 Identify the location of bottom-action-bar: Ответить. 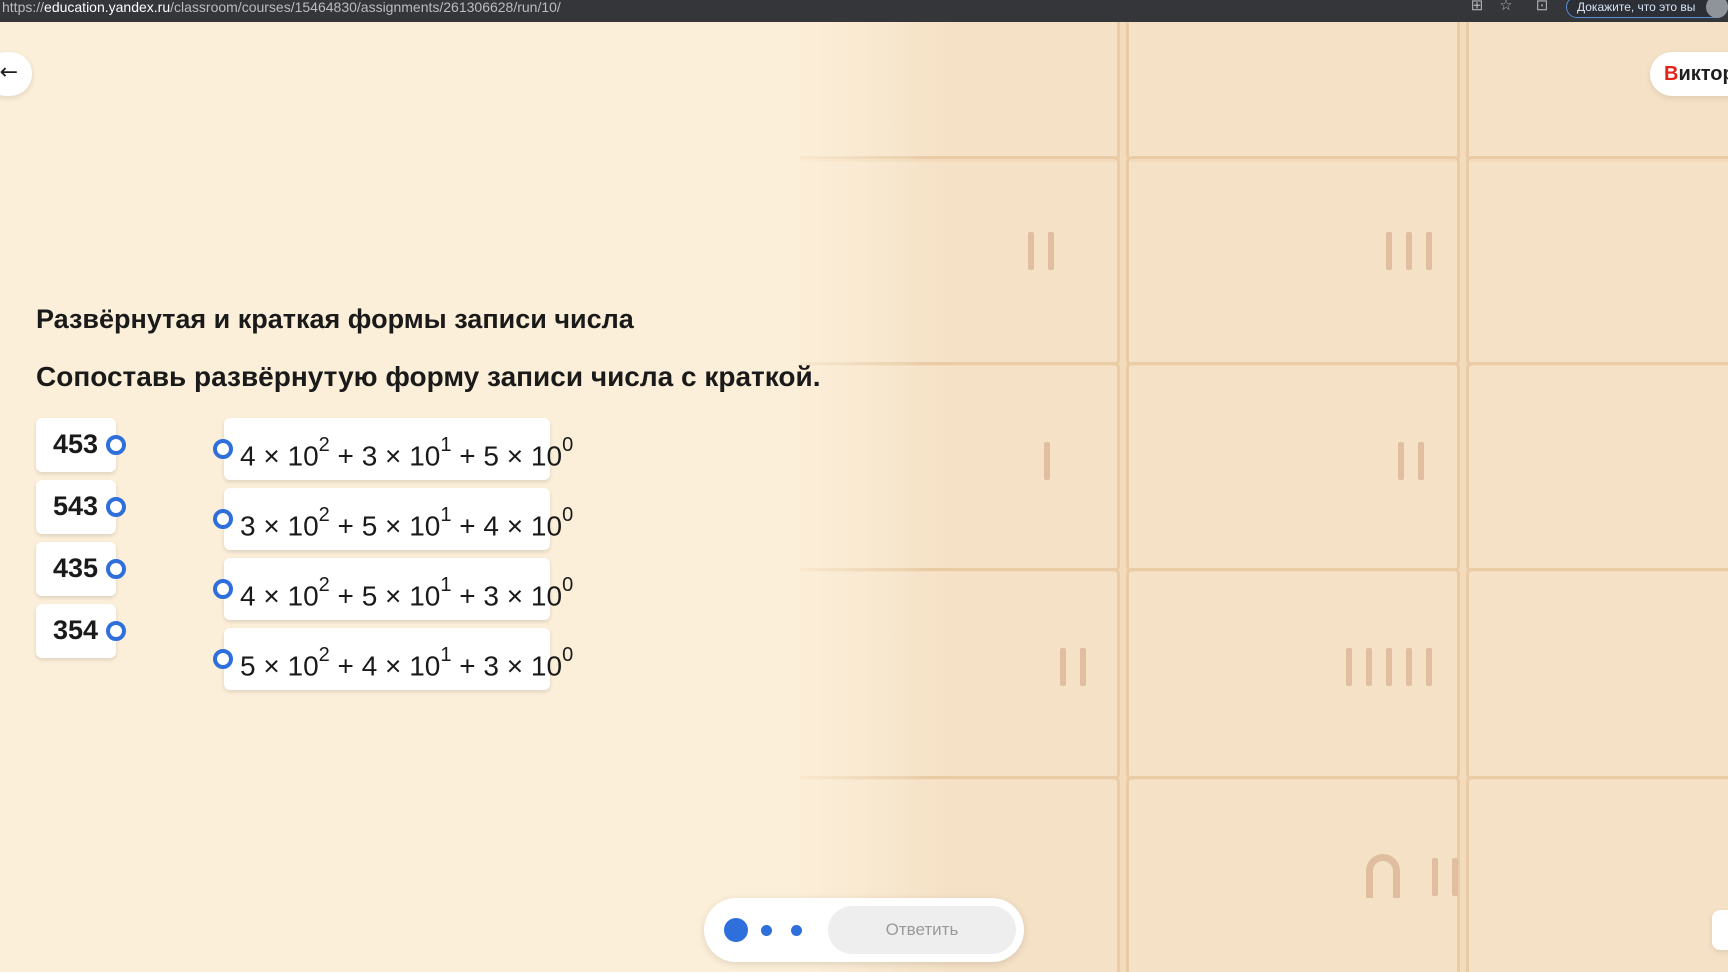
(864, 930).